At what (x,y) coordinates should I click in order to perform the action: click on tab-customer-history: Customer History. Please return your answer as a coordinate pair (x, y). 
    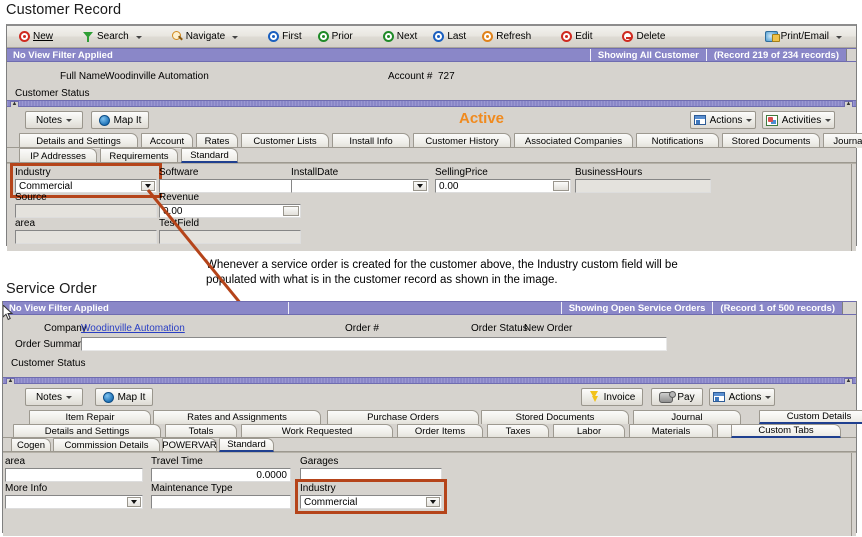
    Looking at the image, I should click on (462, 140).